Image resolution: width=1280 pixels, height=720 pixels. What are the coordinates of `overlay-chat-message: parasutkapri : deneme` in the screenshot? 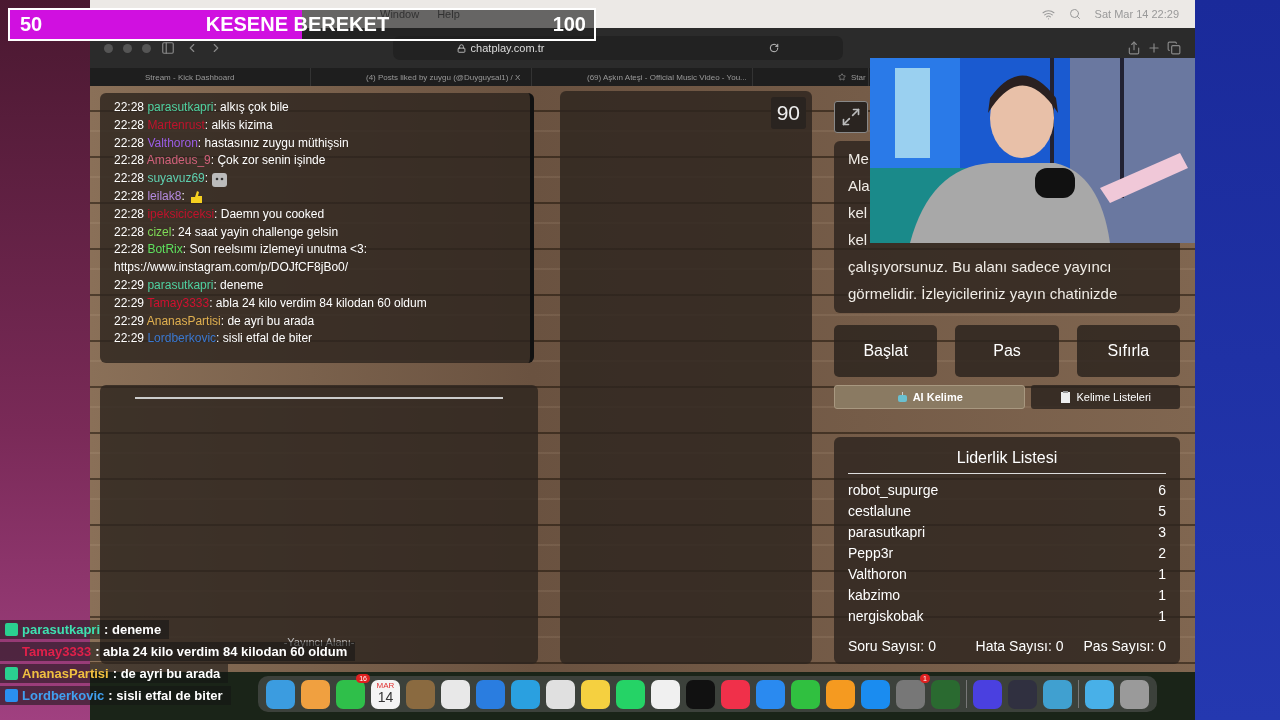 It's located at (85, 629).